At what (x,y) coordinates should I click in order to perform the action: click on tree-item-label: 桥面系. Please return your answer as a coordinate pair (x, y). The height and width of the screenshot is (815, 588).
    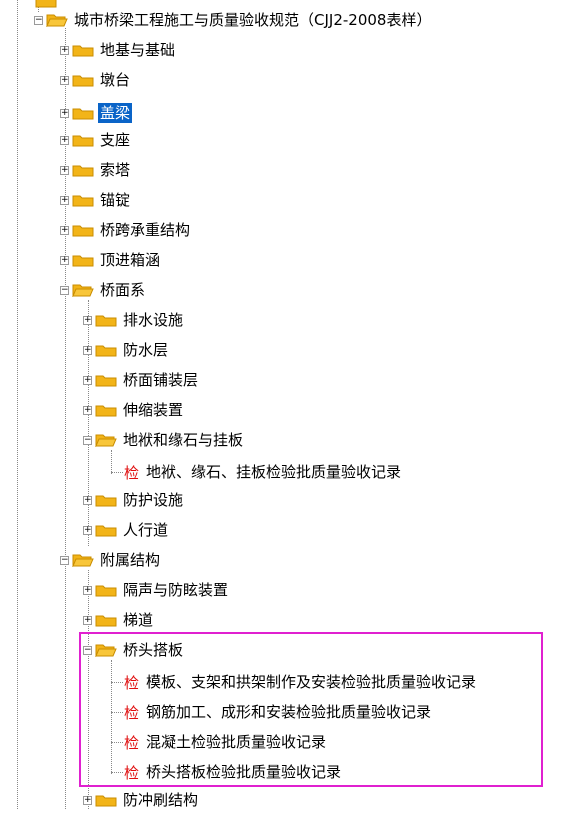
    Looking at the image, I should click on (123, 290).